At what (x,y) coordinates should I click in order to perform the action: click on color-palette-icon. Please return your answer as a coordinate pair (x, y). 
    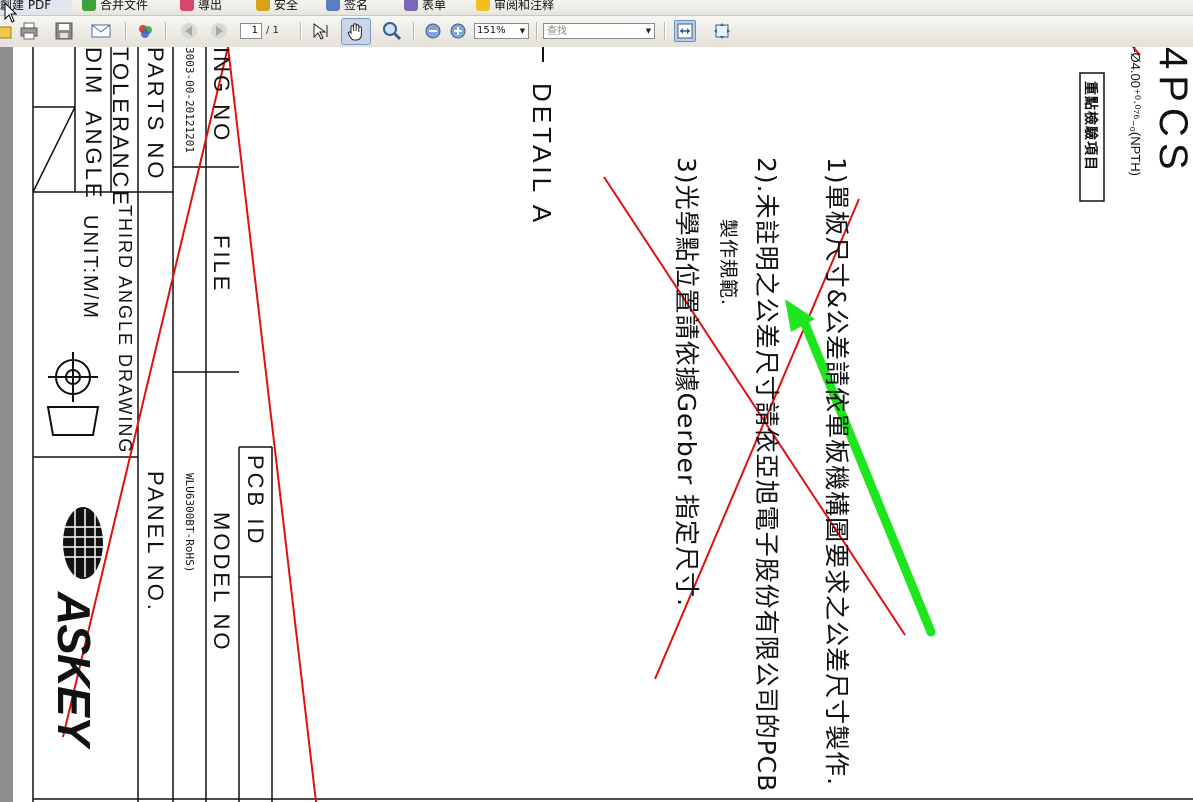
    Looking at the image, I should click on (145, 31).